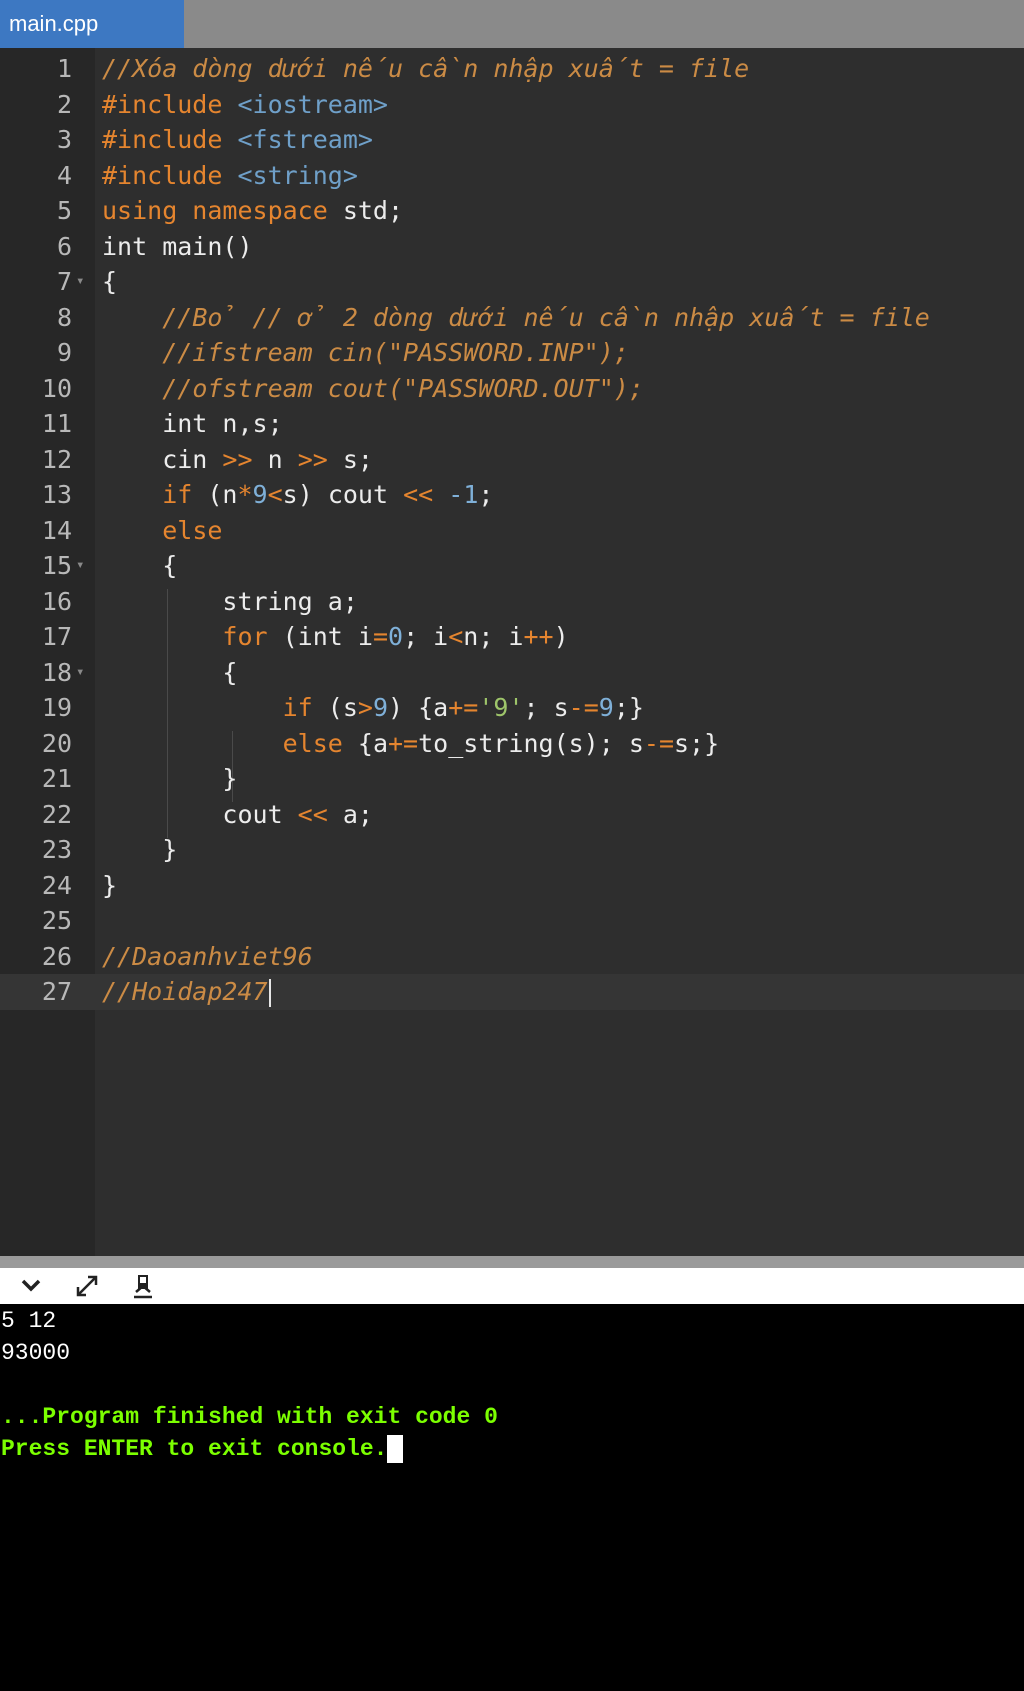  Describe the element at coordinates (64, 317) in the screenshot. I see `line-number: 8` at that location.